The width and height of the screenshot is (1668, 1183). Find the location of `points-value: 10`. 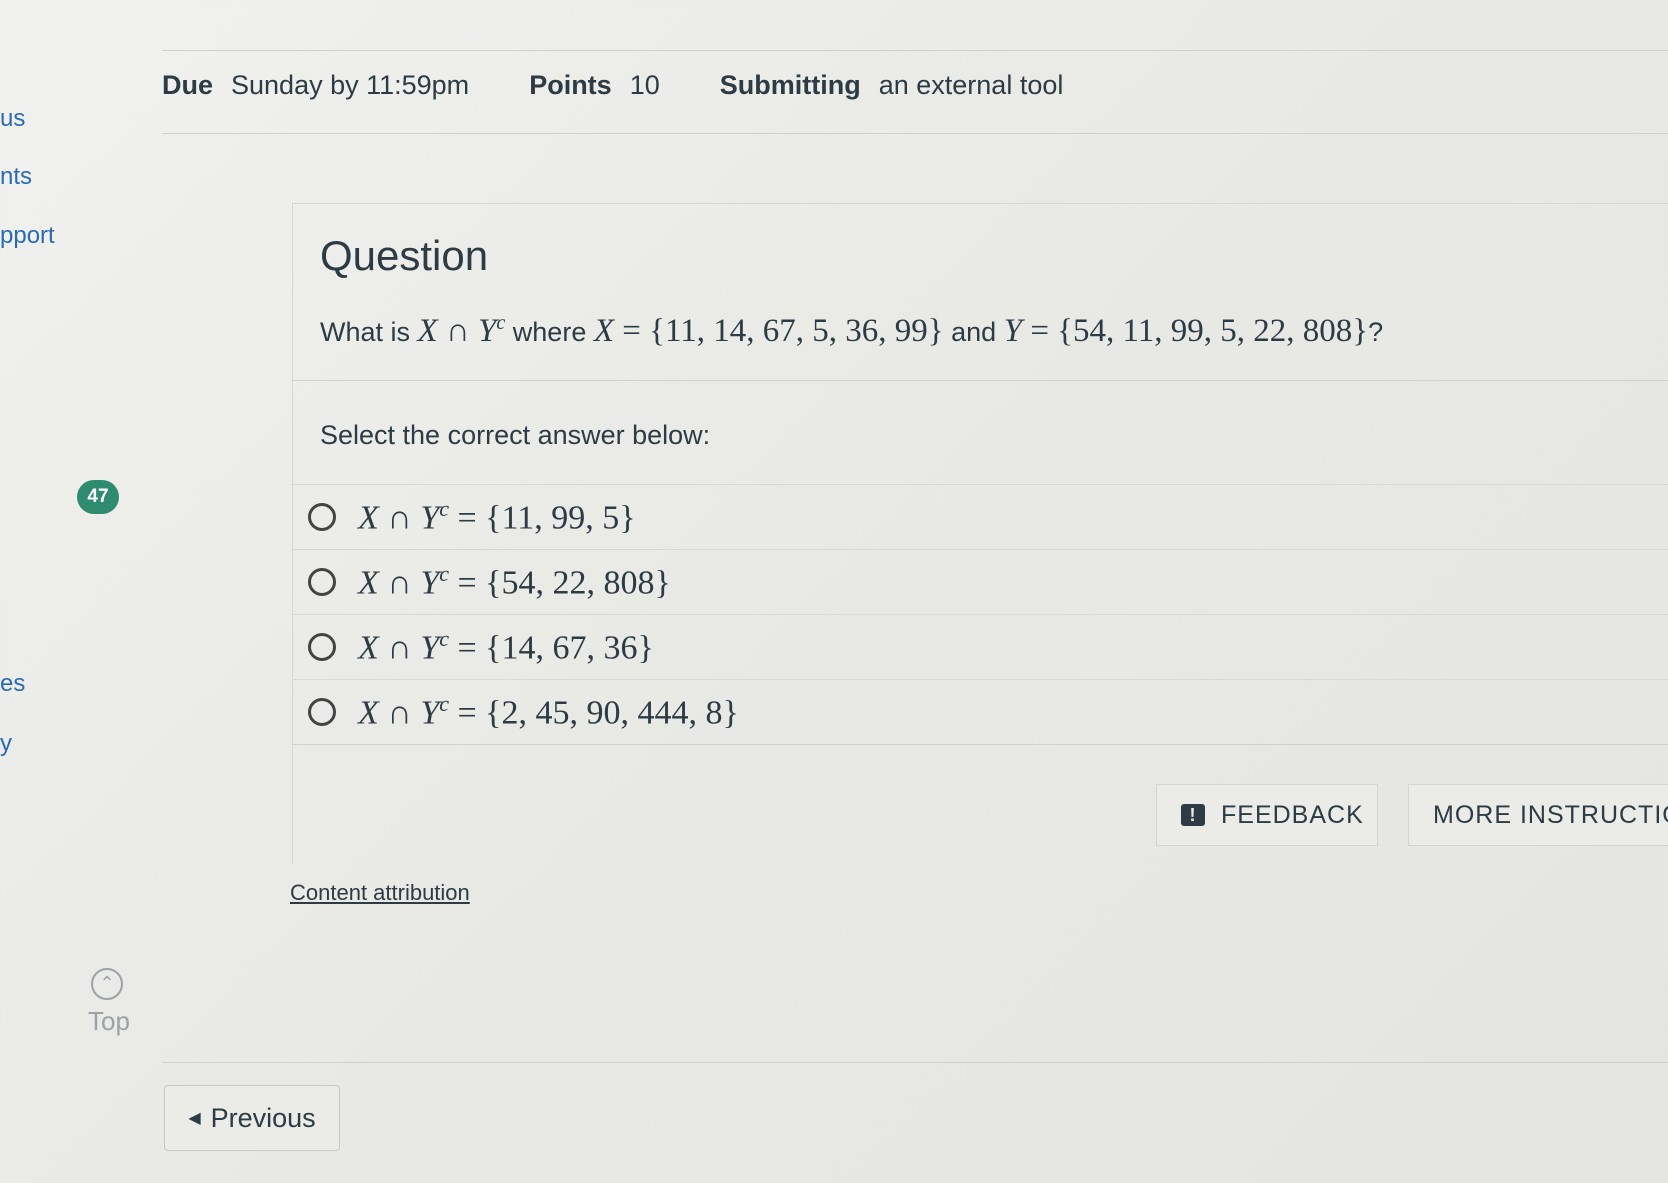

points-value: 10 is located at coordinates (644, 85).